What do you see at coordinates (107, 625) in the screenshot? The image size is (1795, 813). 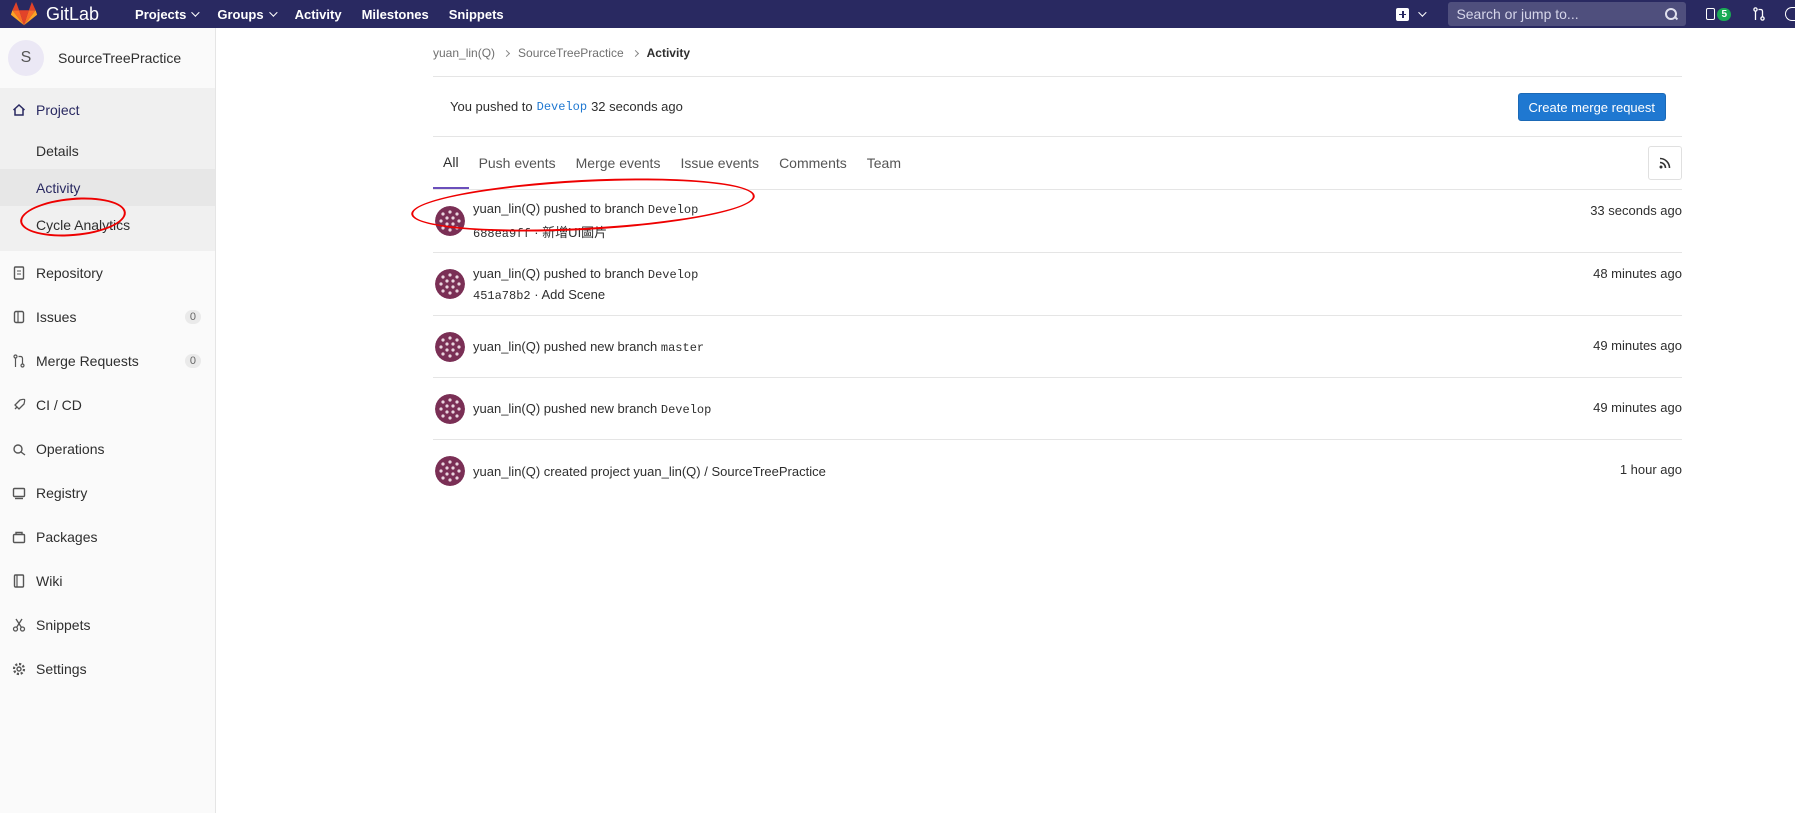 I see `sidebar-item-snippets: Snippets` at bounding box center [107, 625].